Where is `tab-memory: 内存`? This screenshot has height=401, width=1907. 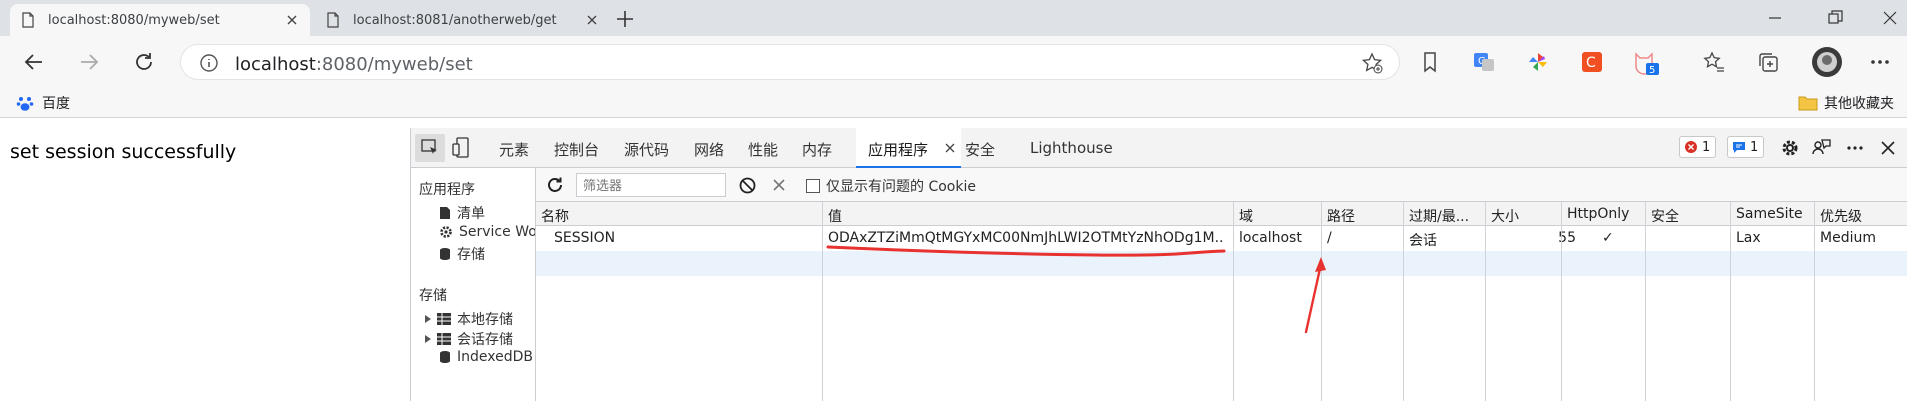 tab-memory: 内存 is located at coordinates (817, 149).